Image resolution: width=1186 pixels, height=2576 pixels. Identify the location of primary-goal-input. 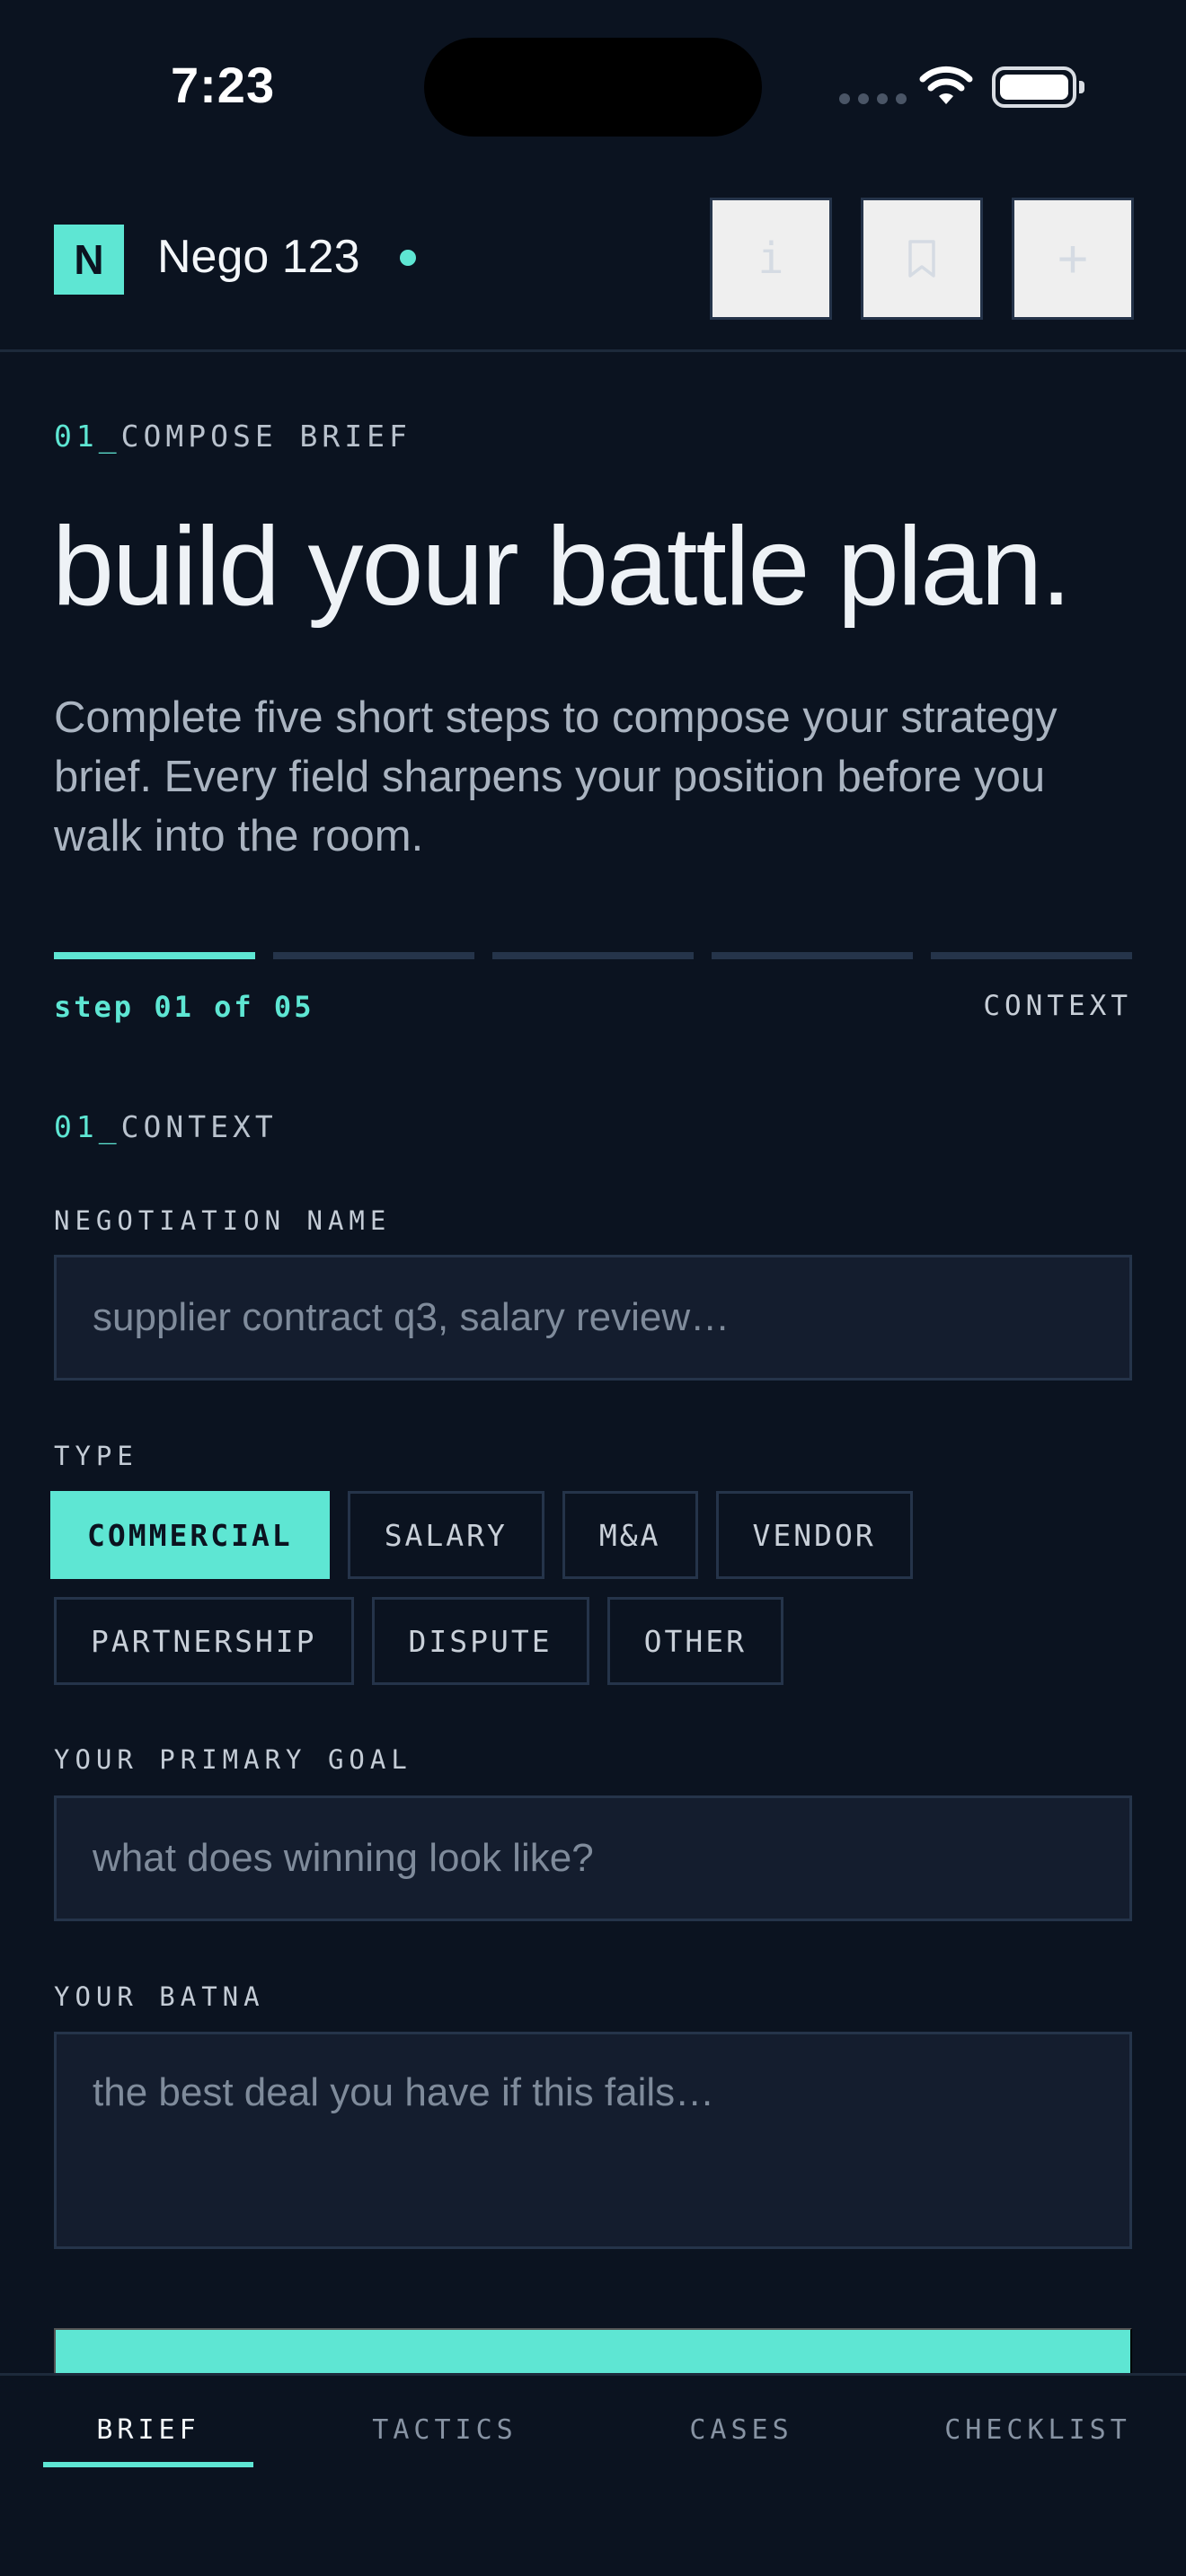
(593, 1858).